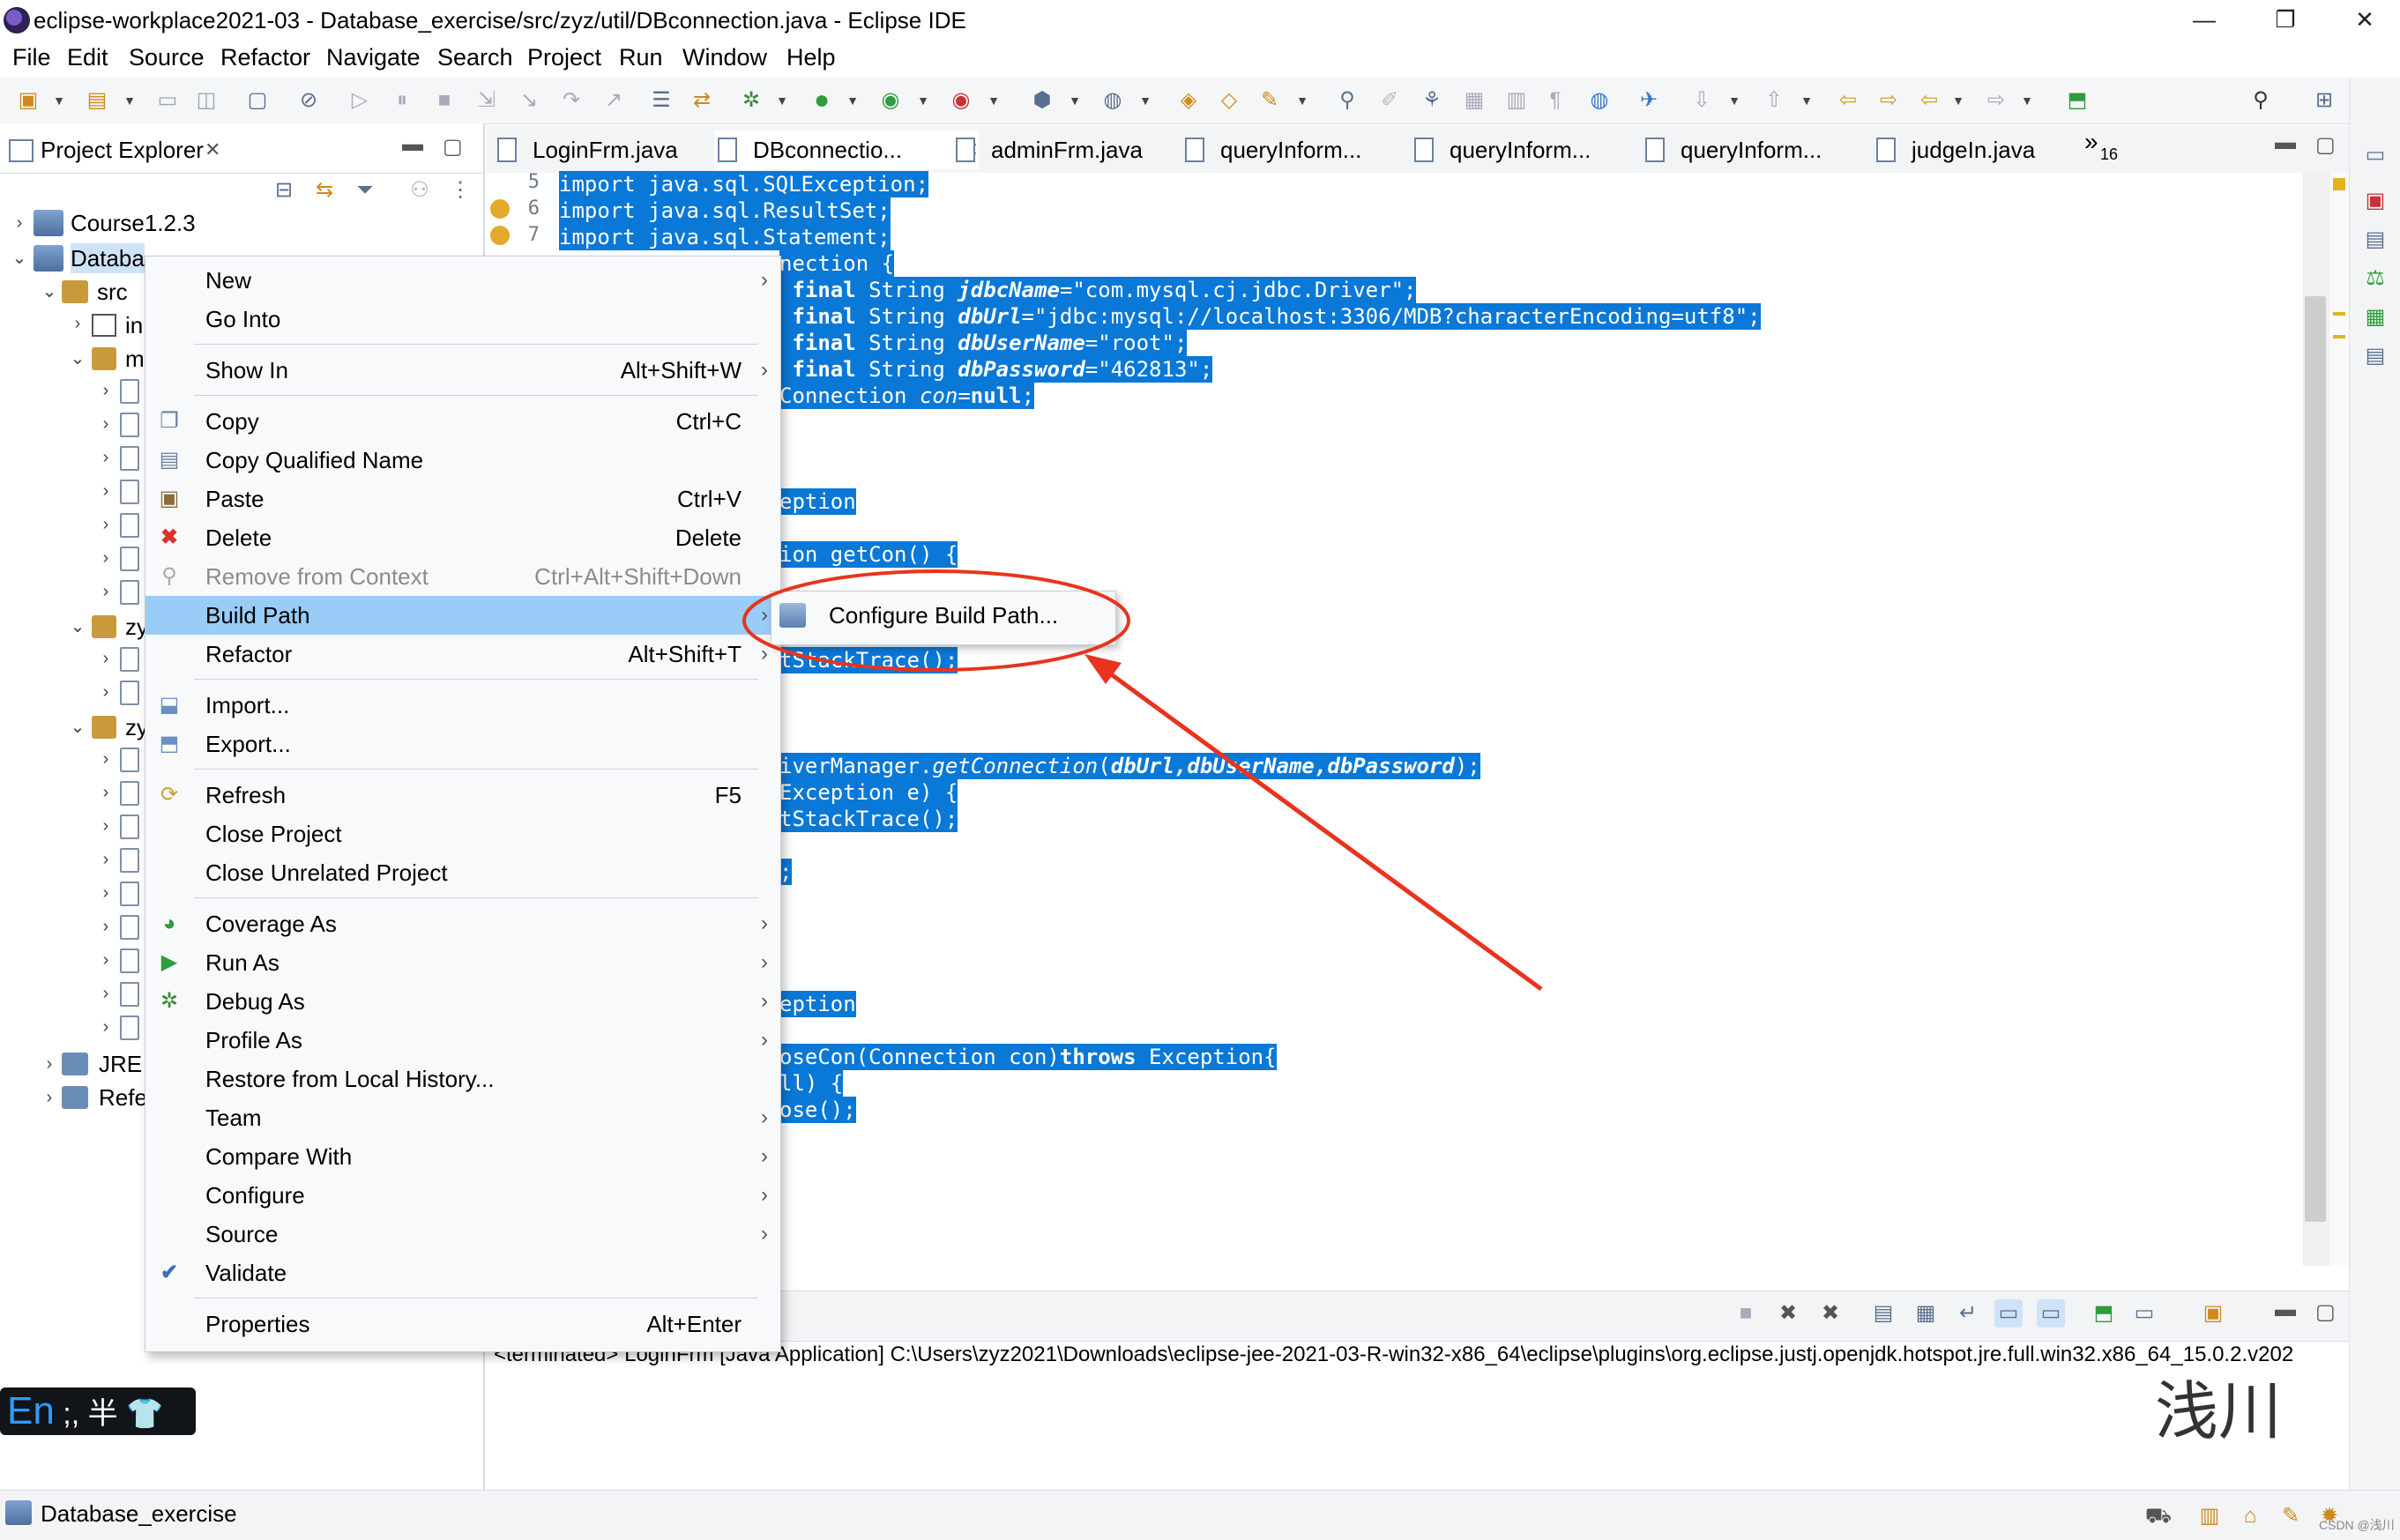 The height and width of the screenshot is (1540, 2400). What do you see at coordinates (88, 57) in the screenshot?
I see `menu-edit: Edit` at bounding box center [88, 57].